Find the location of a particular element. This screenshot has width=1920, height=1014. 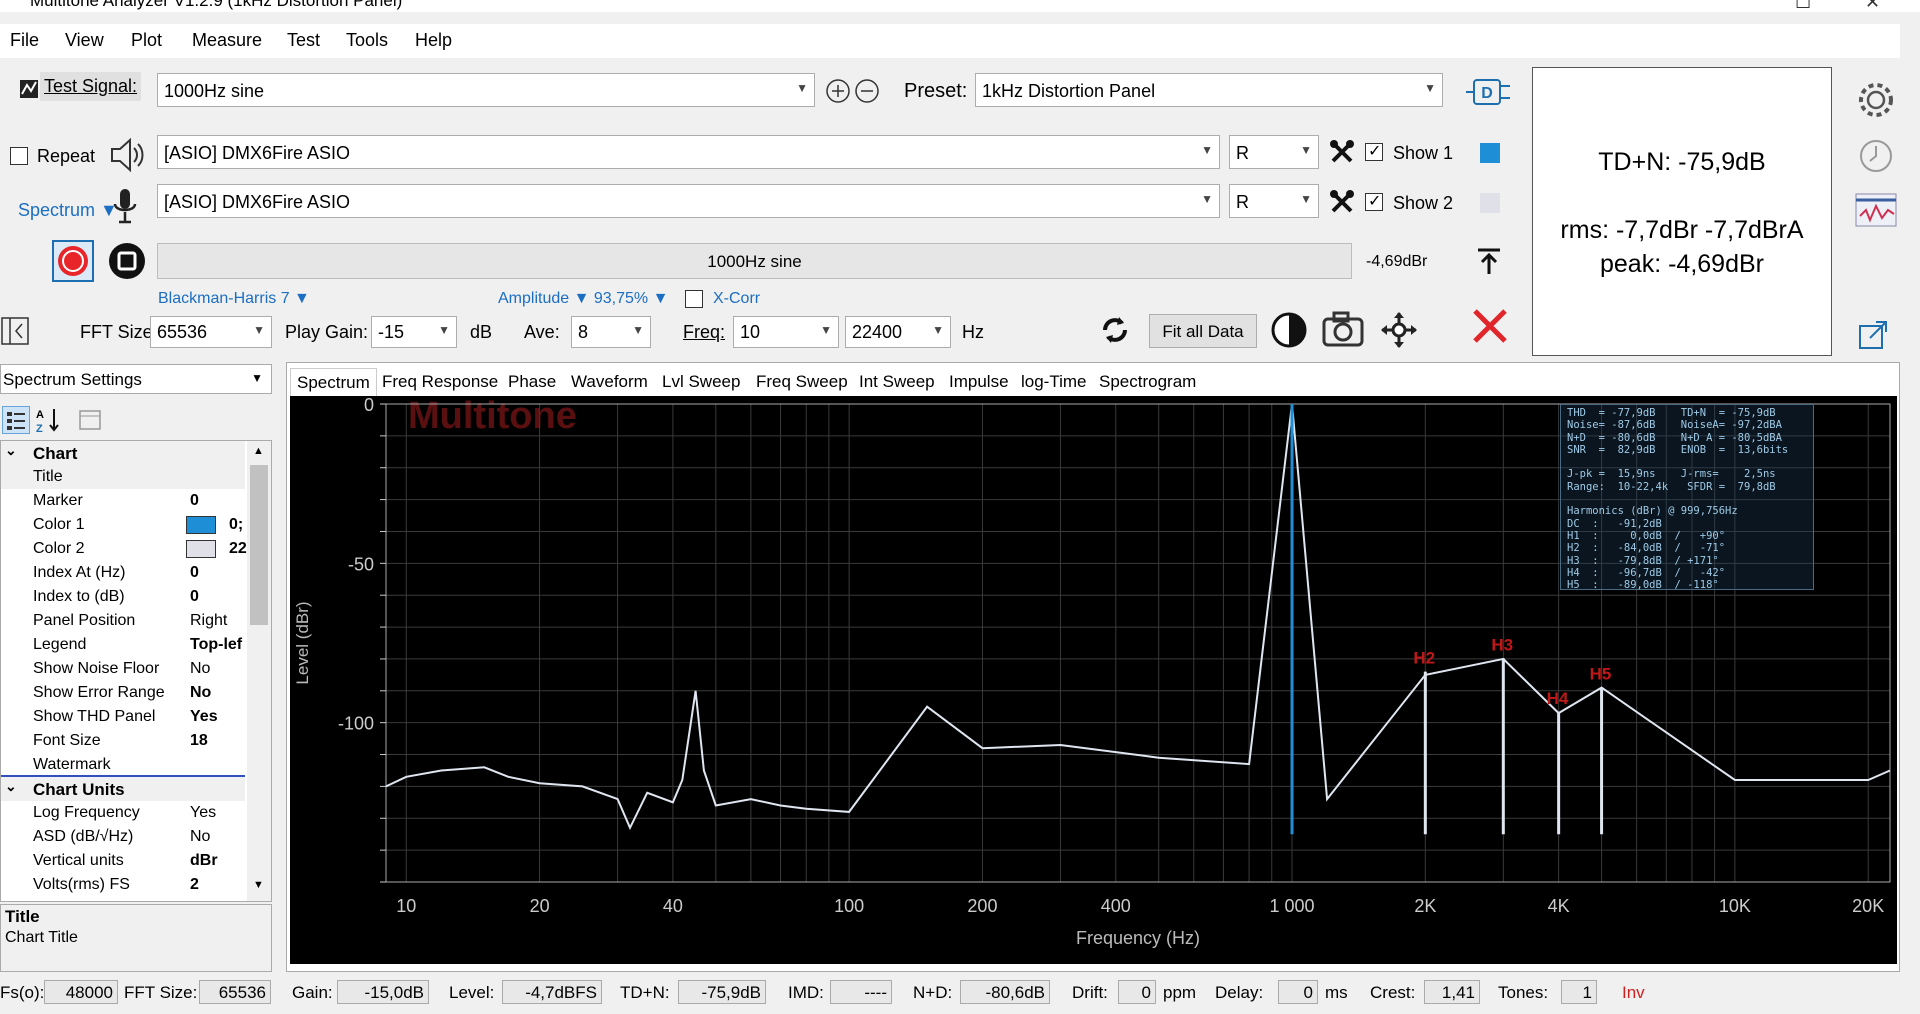

clock-icon is located at coordinates (1876, 156).